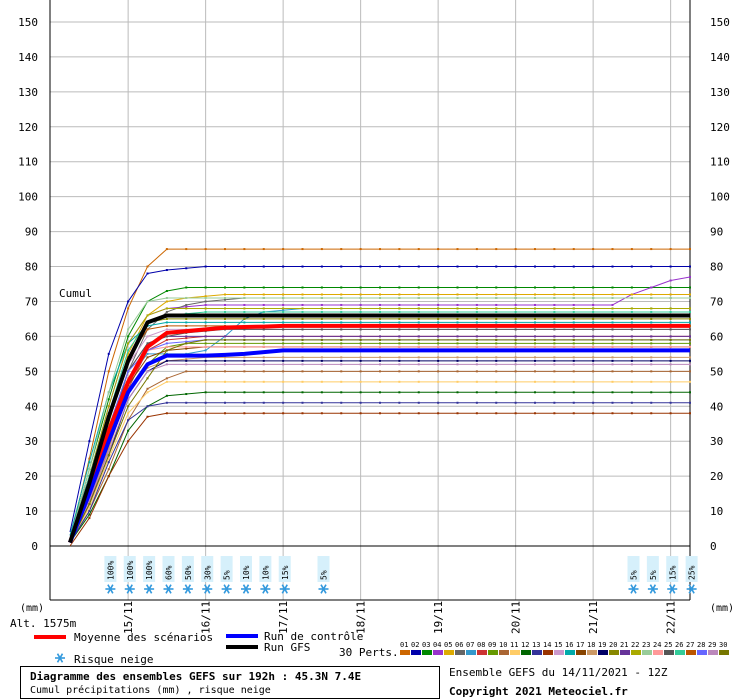 The image size is (740, 700). Describe the element at coordinates (31, 441) in the screenshot. I see `y-tick-label: 30` at that location.